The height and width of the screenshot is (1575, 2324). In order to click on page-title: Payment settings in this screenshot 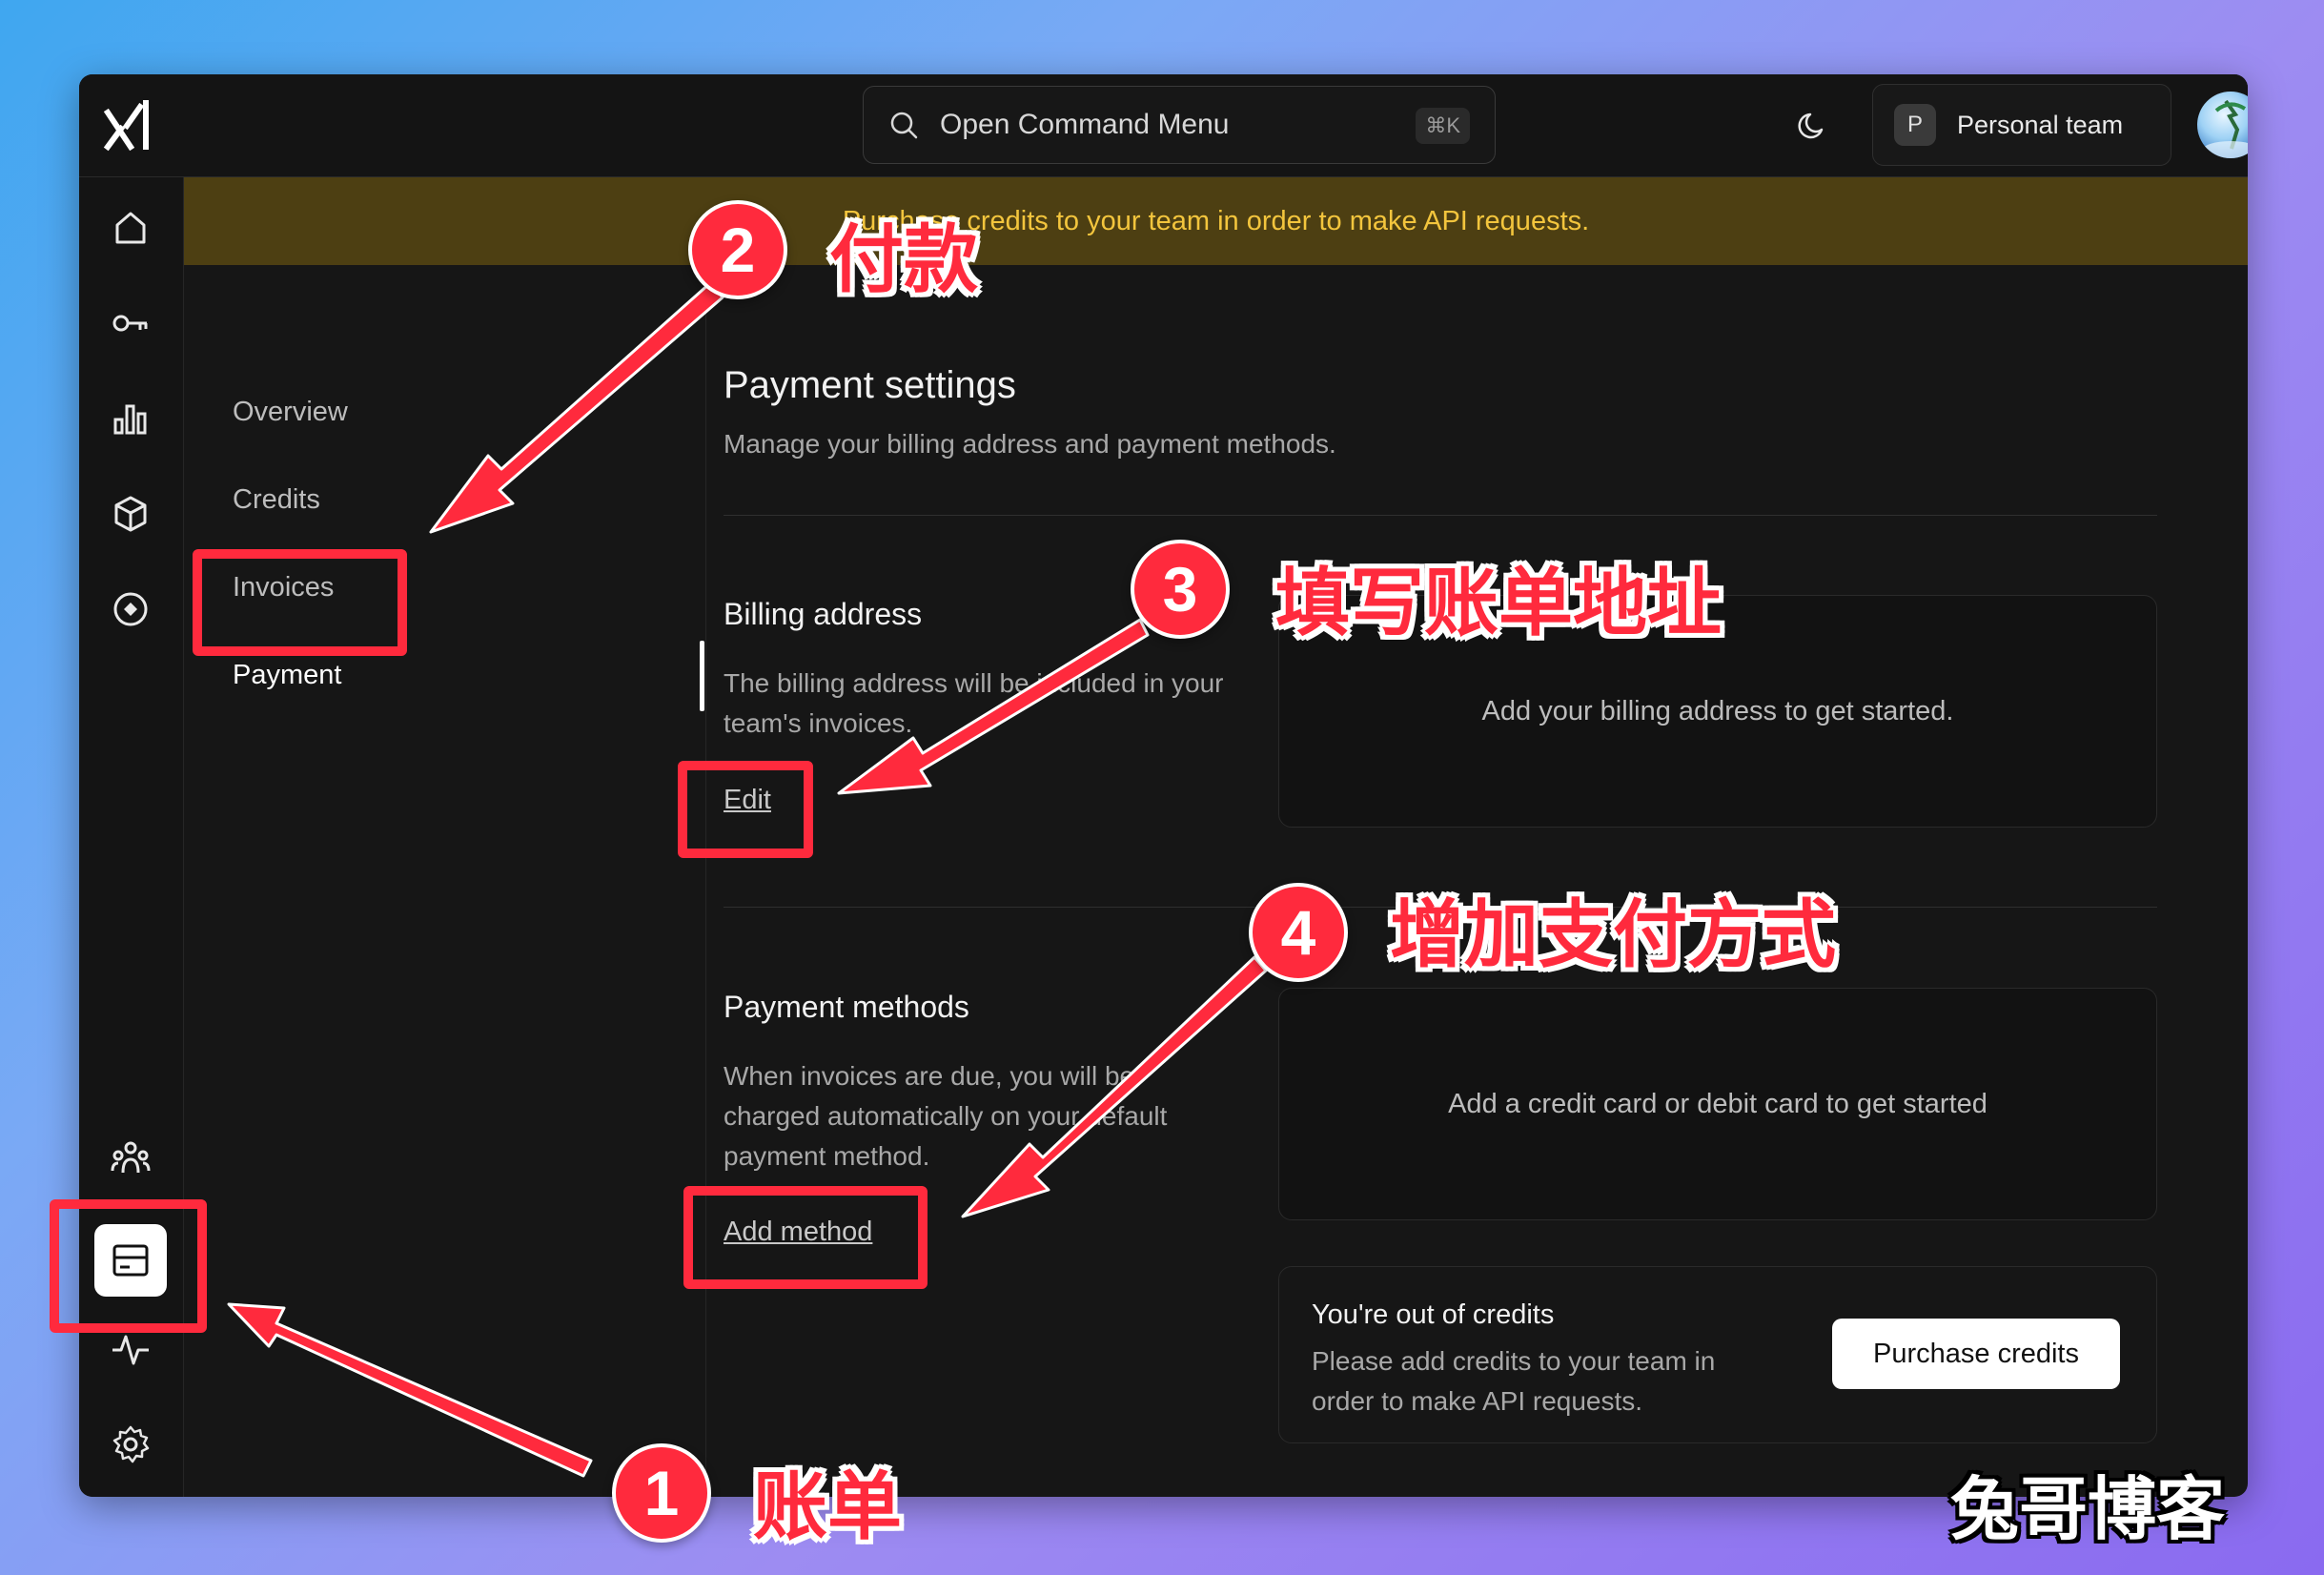, I will do `click(870, 385)`.